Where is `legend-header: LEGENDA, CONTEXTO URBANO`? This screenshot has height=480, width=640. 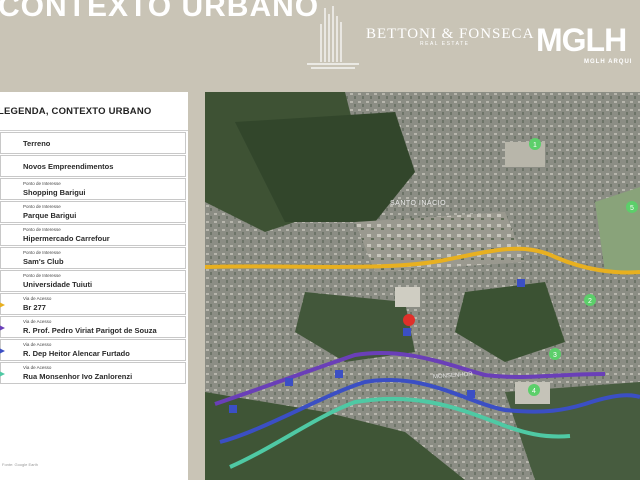
legend-header: LEGENDA, CONTEXTO URBANO is located at coordinates (94, 111).